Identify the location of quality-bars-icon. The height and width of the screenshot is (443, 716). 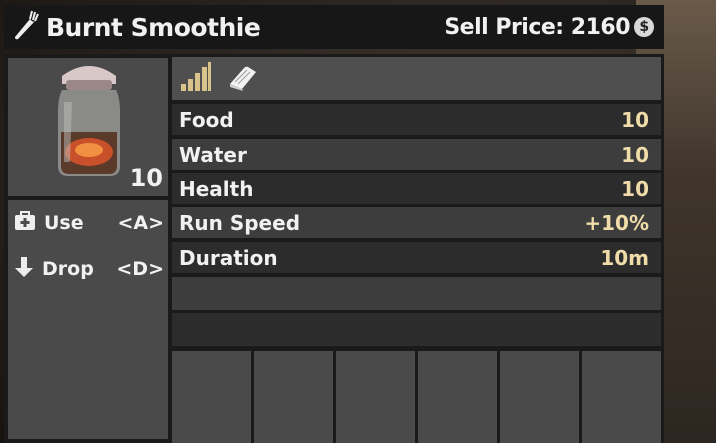
(196, 78).